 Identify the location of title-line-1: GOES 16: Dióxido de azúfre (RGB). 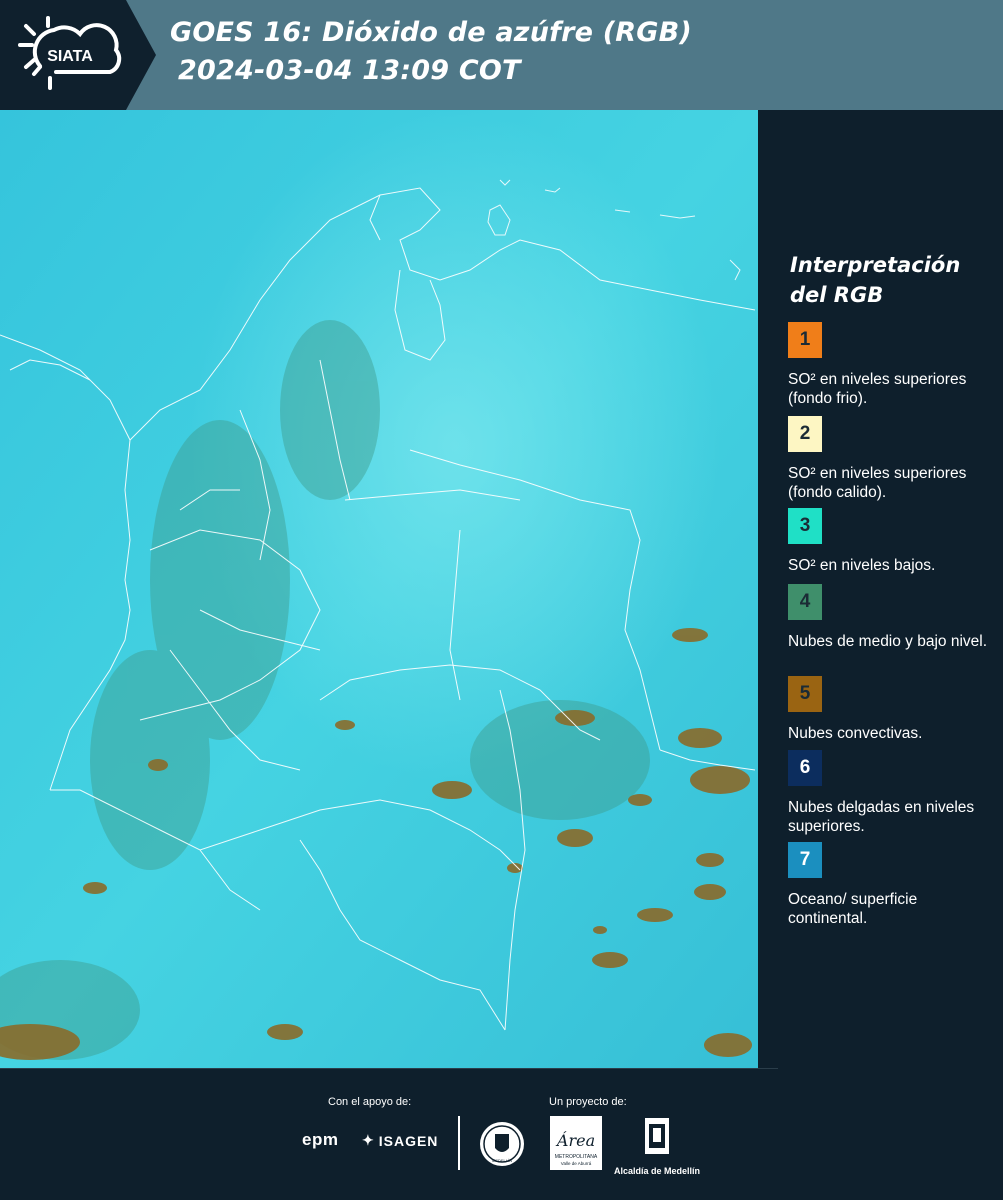
(431, 32).